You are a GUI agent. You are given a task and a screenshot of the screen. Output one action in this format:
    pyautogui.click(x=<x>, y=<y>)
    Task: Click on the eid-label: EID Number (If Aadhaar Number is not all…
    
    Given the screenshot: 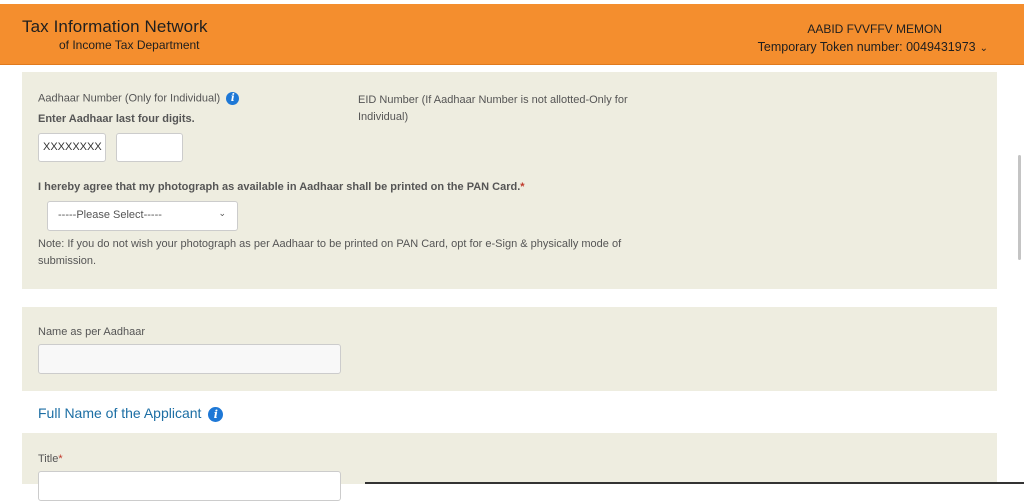 What is the action you would take?
    pyautogui.click(x=493, y=108)
    